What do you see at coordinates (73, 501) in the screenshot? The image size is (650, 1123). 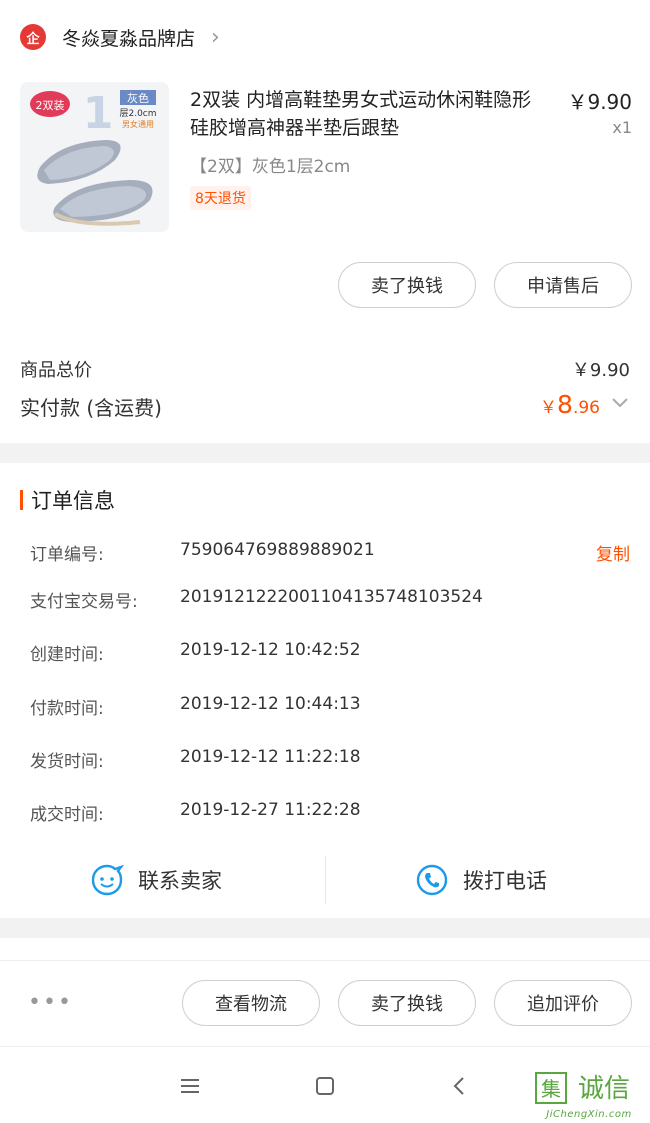 I see `order-info-title: 订单信息` at bounding box center [73, 501].